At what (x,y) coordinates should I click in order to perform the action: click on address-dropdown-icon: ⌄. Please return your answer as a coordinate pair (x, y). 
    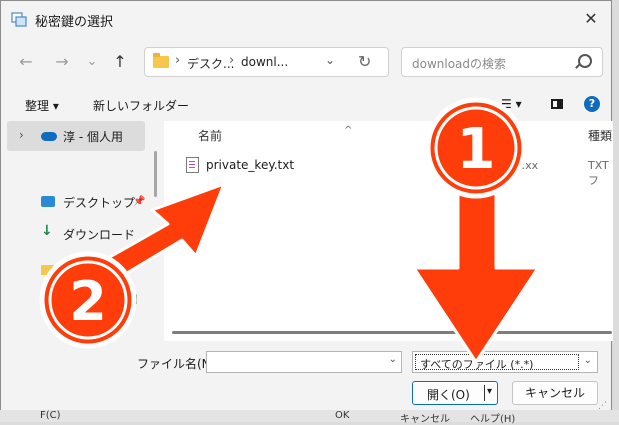
    Looking at the image, I should click on (330, 60).